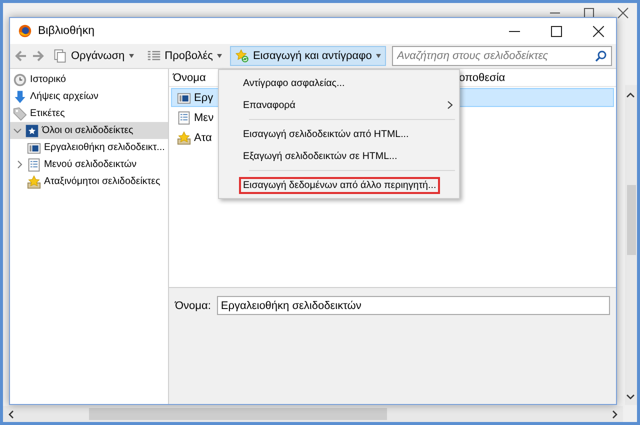  What do you see at coordinates (66, 31) in the screenshot?
I see `window-title: Βιβλιοθήκη` at bounding box center [66, 31].